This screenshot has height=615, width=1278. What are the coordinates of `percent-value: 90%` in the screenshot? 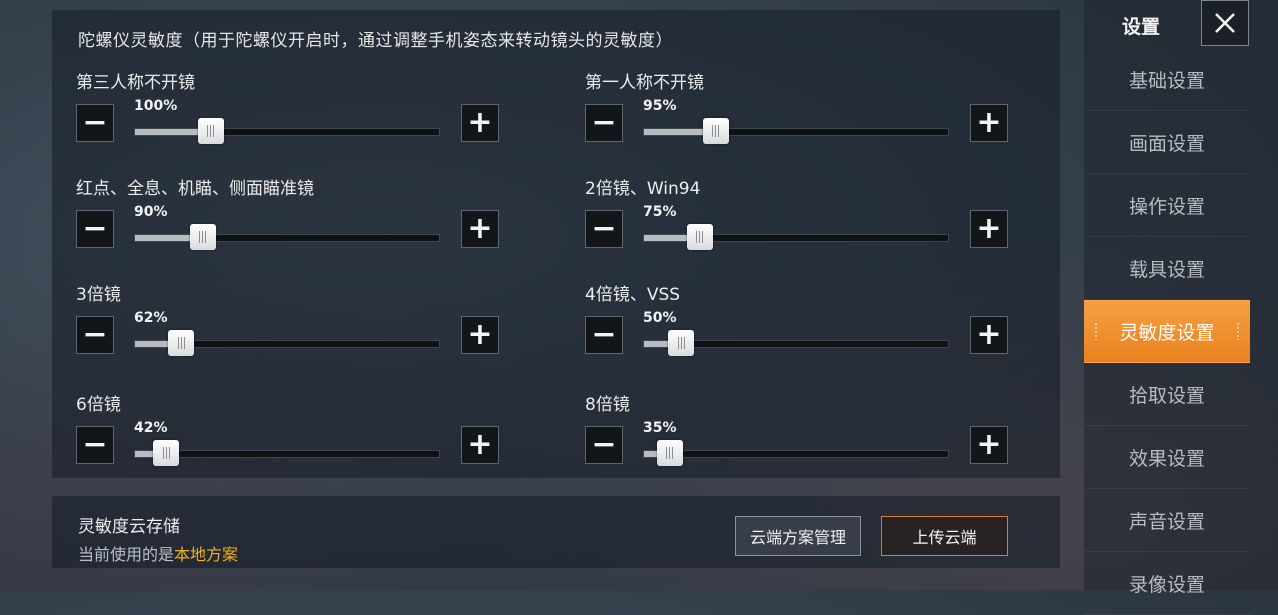 It's located at (151, 212).